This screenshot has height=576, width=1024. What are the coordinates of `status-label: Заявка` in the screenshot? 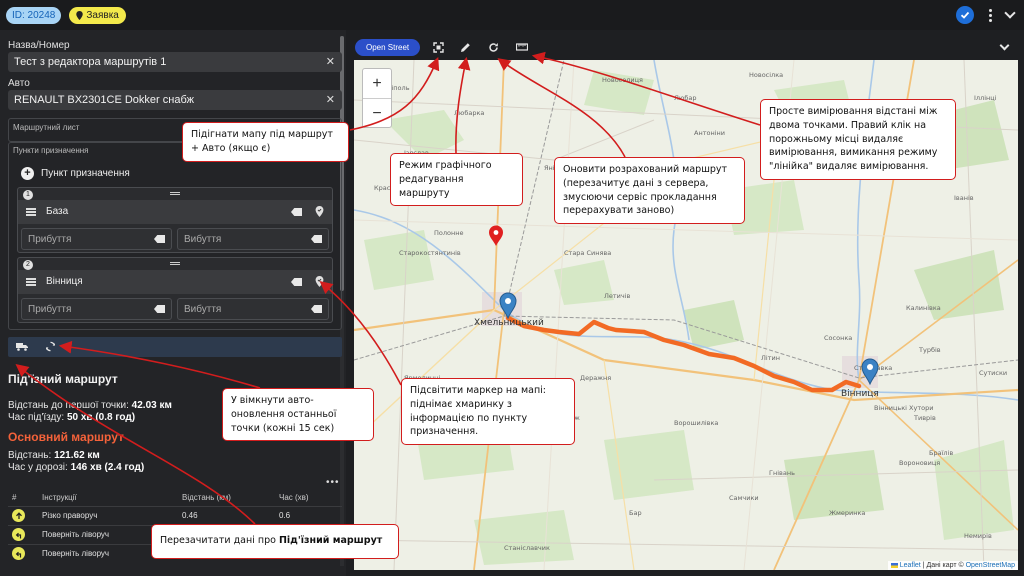 It's located at (102, 15).